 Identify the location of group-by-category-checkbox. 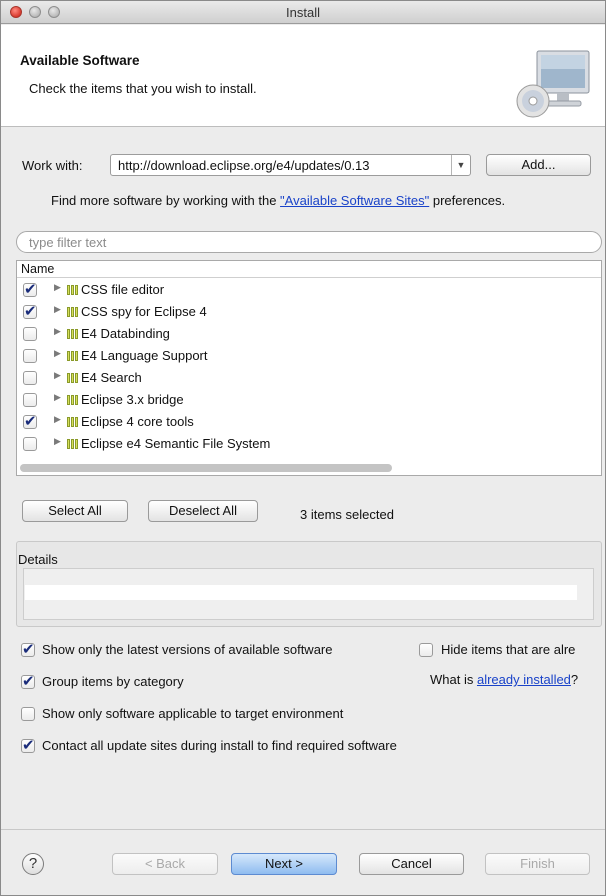
(28, 681).